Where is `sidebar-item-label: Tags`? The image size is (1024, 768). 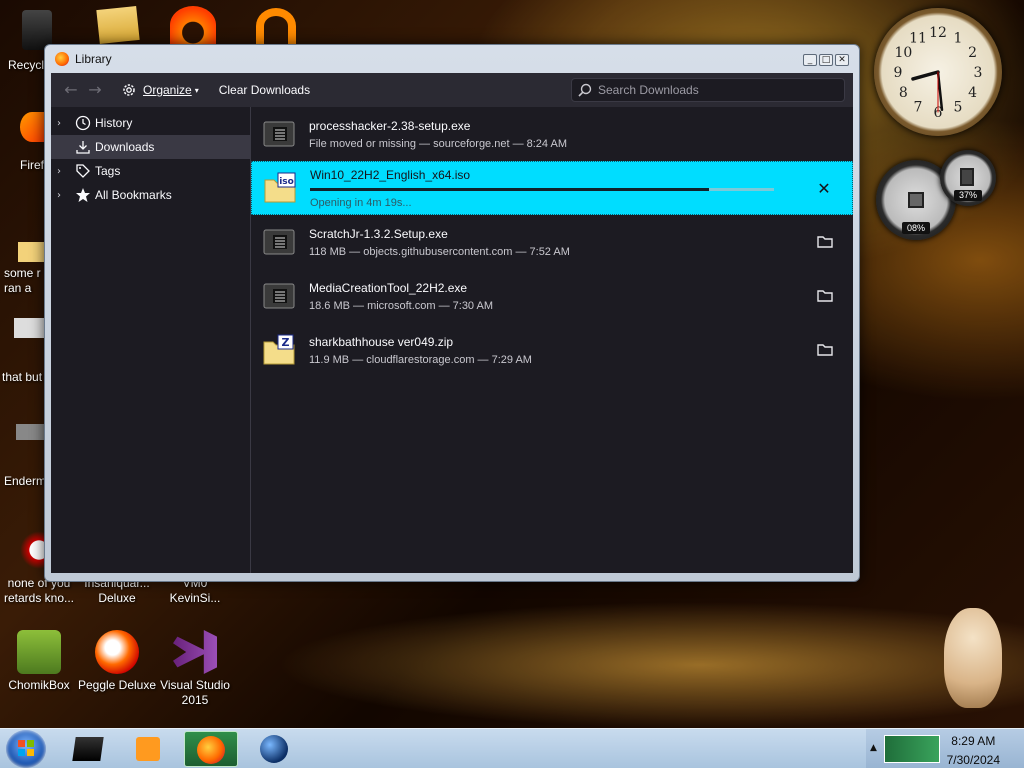 sidebar-item-label: Tags is located at coordinates (108, 171).